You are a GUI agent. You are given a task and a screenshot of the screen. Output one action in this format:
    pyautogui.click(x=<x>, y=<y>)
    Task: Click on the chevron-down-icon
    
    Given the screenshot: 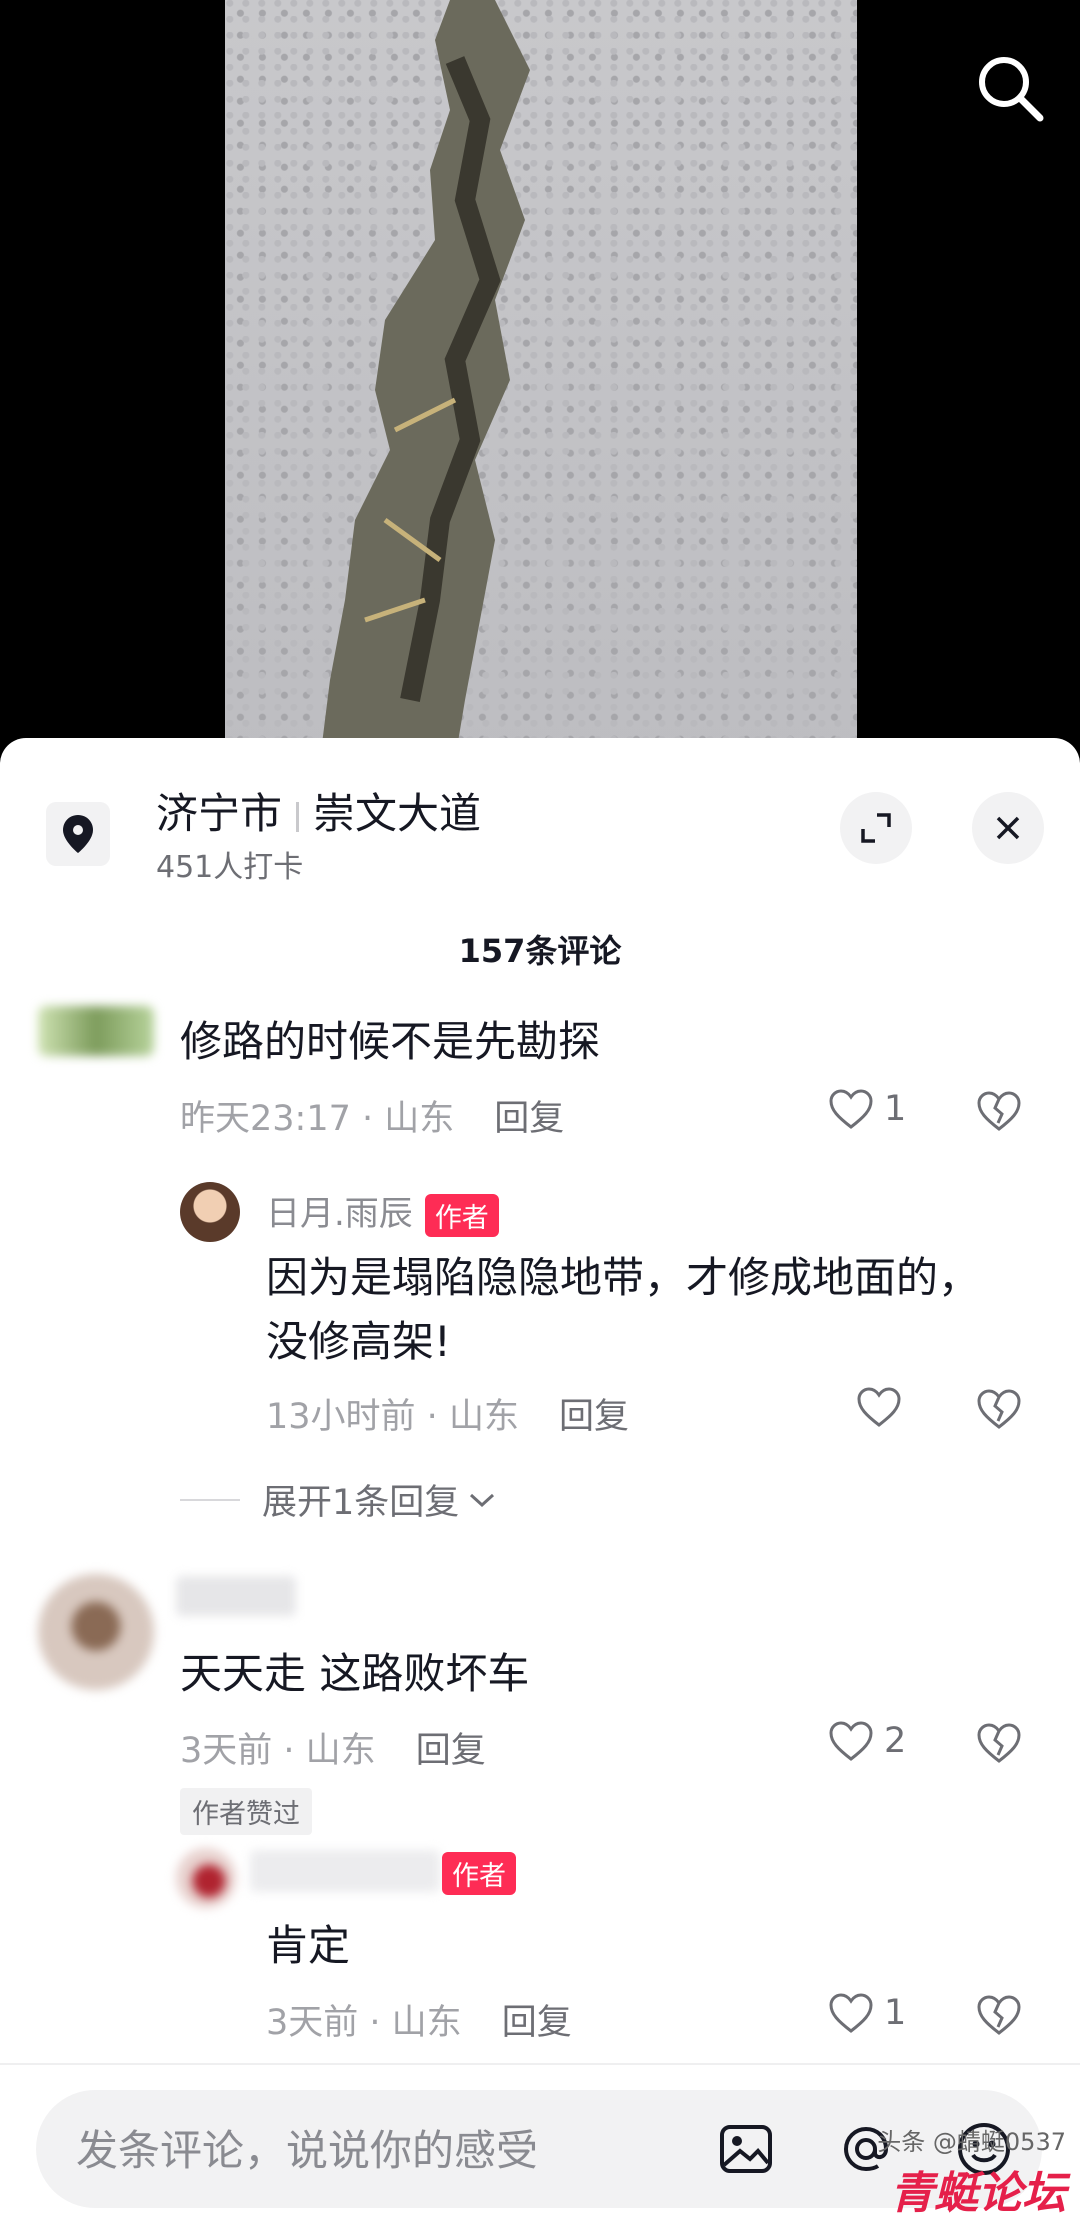 What is the action you would take?
    pyautogui.click(x=482, y=1500)
    